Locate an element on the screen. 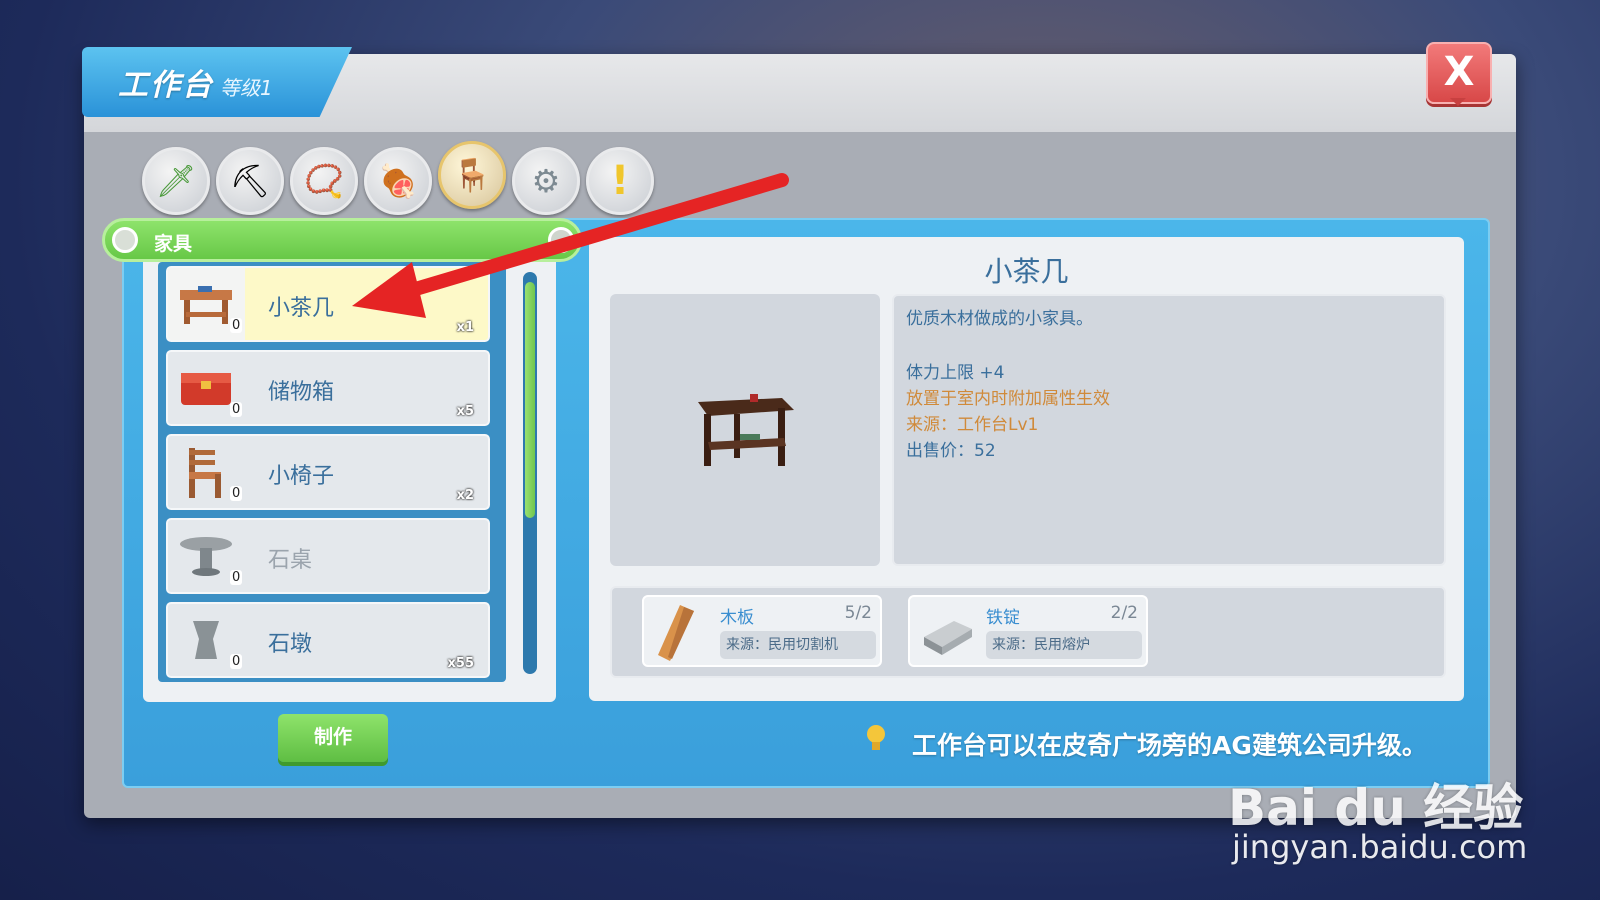 The width and height of the screenshot is (1600, 900). category-special: ! is located at coordinates (620, 181).